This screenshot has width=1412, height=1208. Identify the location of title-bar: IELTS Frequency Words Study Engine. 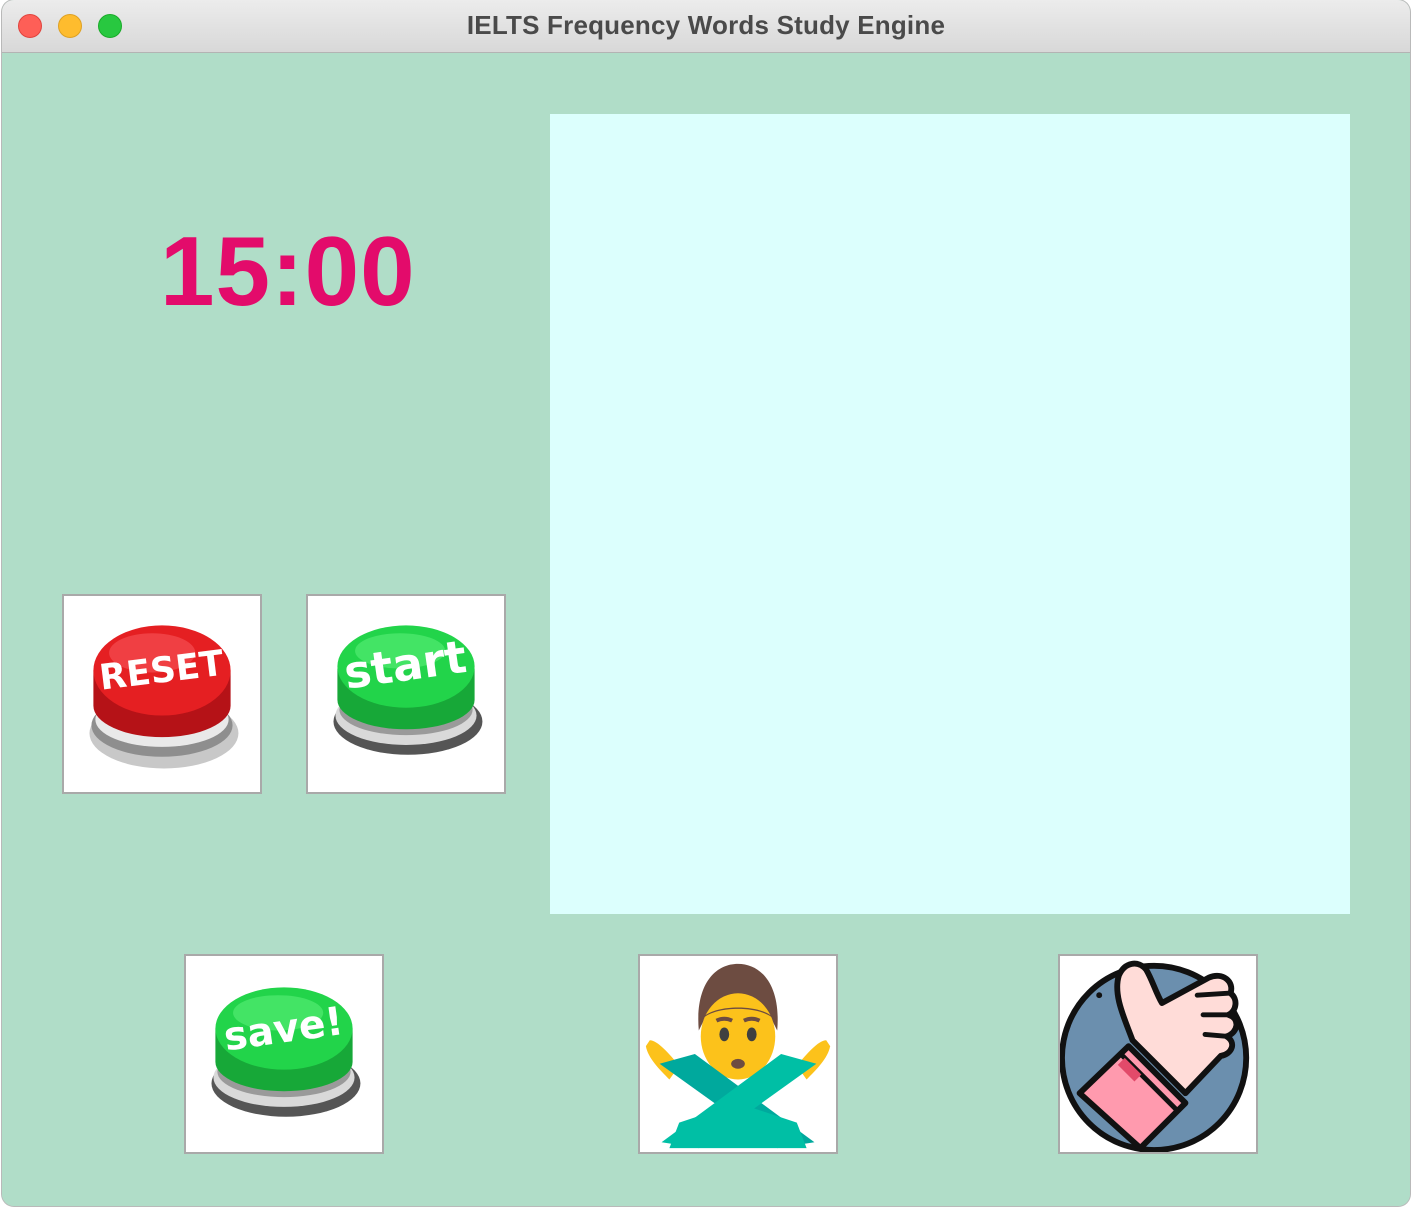
(706, 26).